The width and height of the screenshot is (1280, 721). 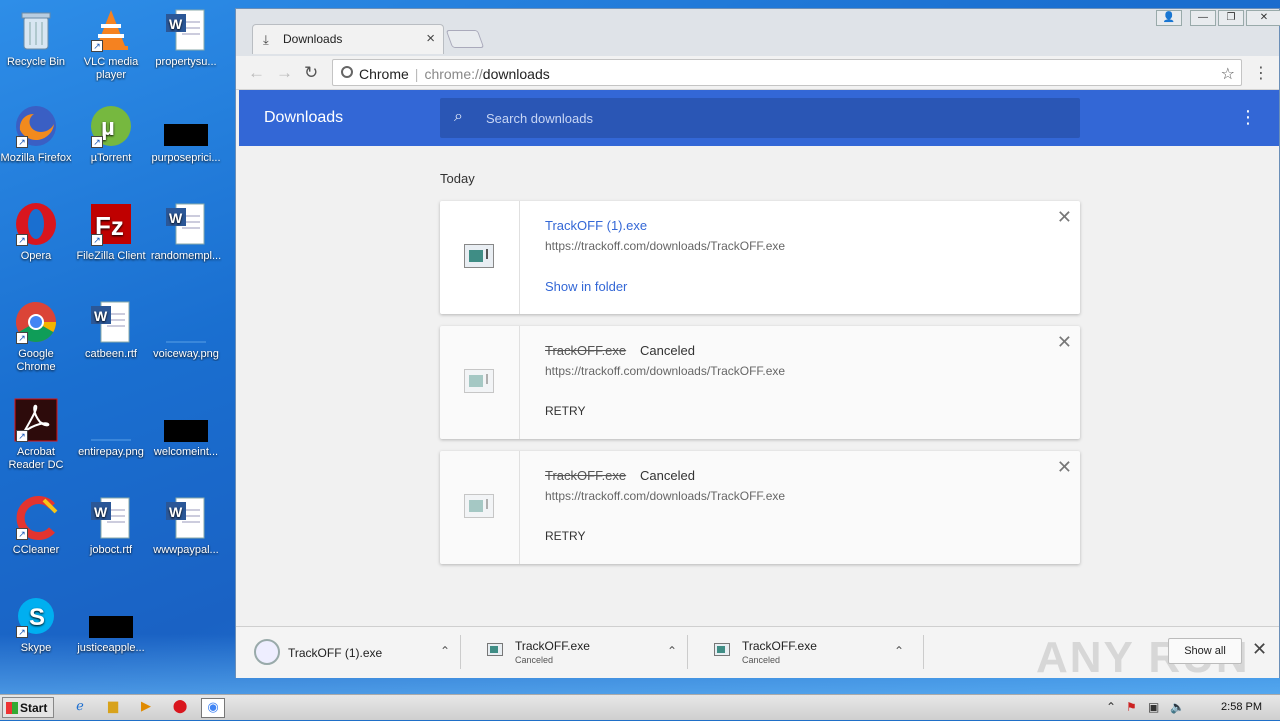 I want to click on utorrent-icon: µ ↗, so click(x=111, y=126).